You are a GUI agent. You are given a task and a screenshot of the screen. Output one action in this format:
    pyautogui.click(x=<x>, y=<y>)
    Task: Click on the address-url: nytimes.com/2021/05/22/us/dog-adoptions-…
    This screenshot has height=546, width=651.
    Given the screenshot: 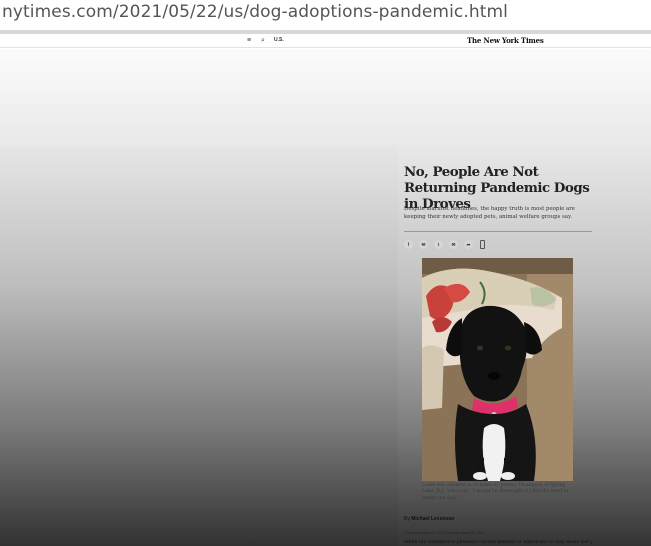 What is the action you would take?
    pyautogui.click(x=255, y=12)
    